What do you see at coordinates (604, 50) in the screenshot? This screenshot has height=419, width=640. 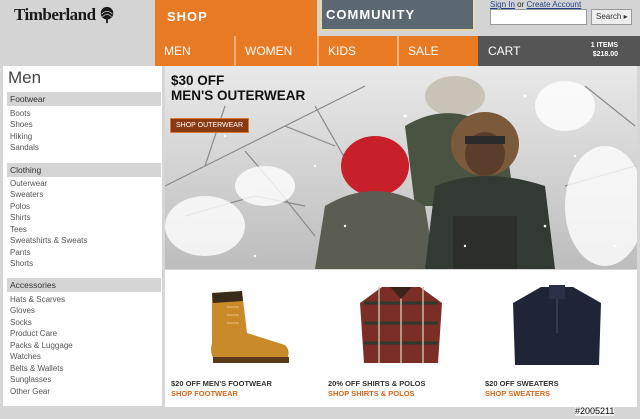 I see `cart-summary: 1 ITEMS $218.00` at bounding box center [604, 50].